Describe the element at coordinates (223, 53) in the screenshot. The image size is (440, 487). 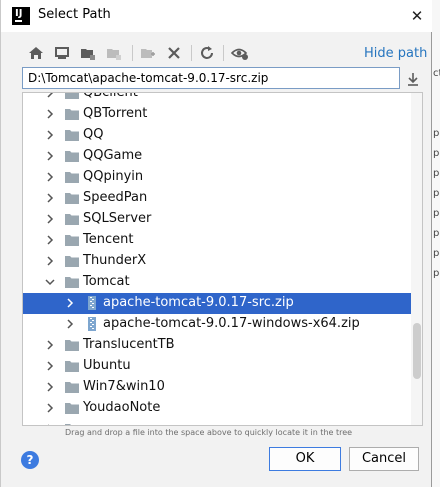
I see `toolbar-separator` at that location.